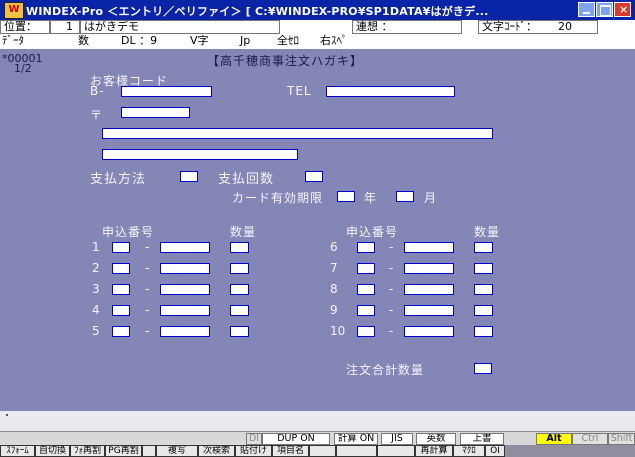 This screenshot has height=457, width=635. I want to click on record-page: 1/2, so click(23, 68).